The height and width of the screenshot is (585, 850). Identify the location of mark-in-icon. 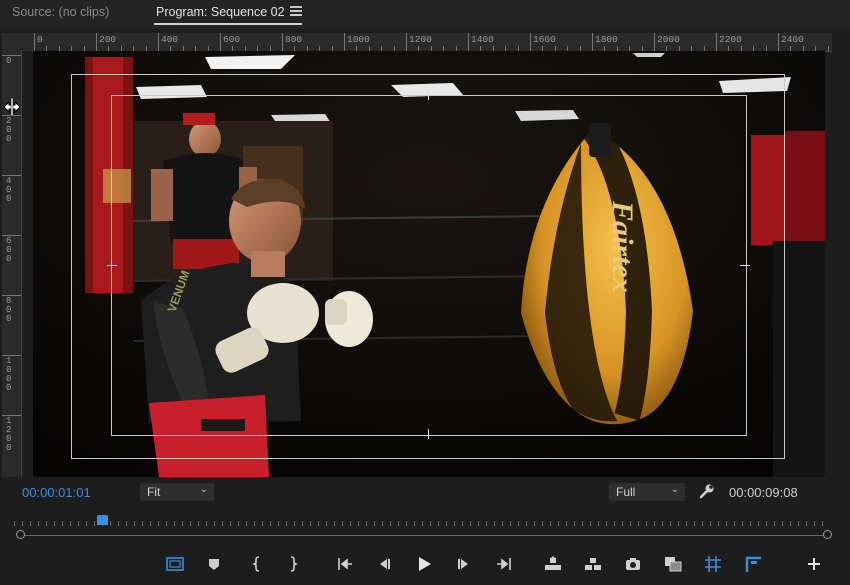
(256, 564).